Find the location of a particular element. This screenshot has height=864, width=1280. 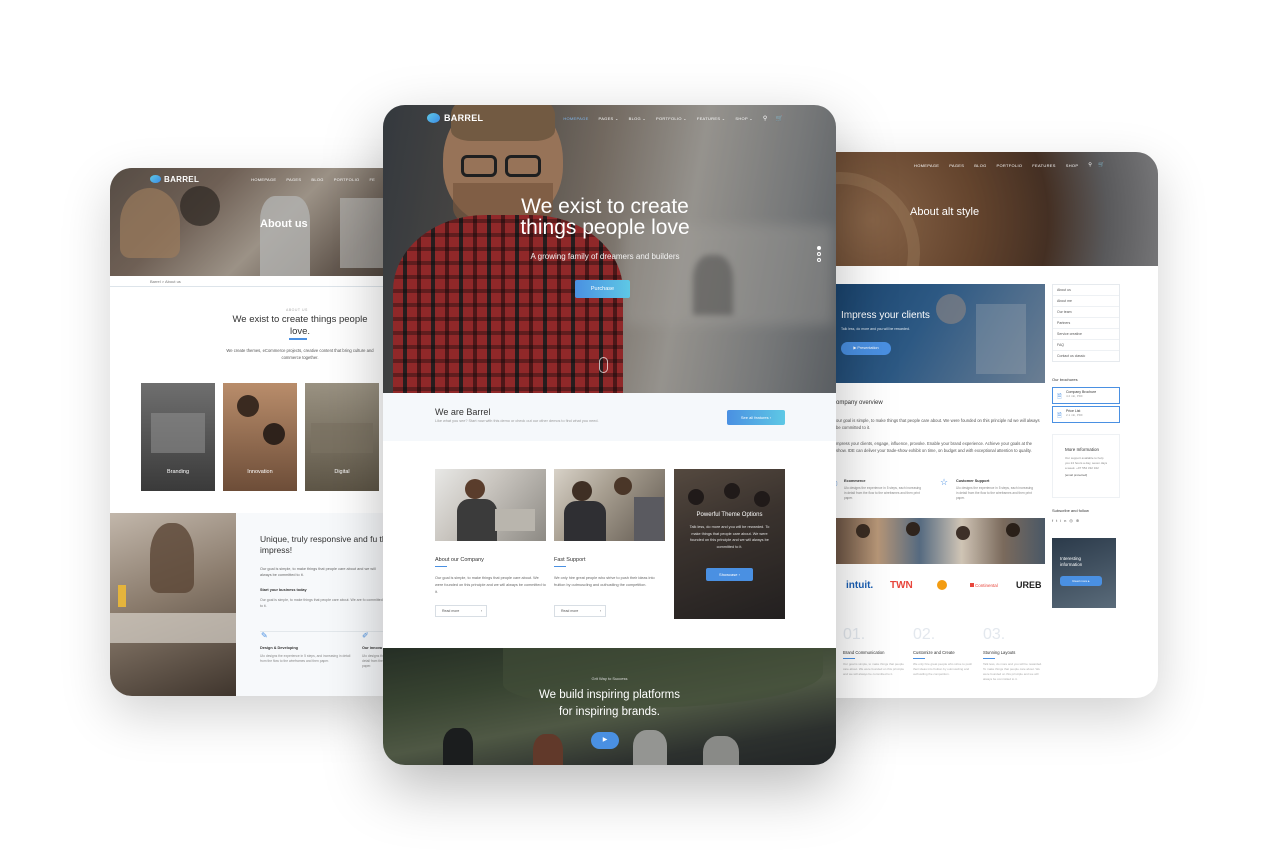

card-1-read-more: Read more › is located at coordinates (461, 611).